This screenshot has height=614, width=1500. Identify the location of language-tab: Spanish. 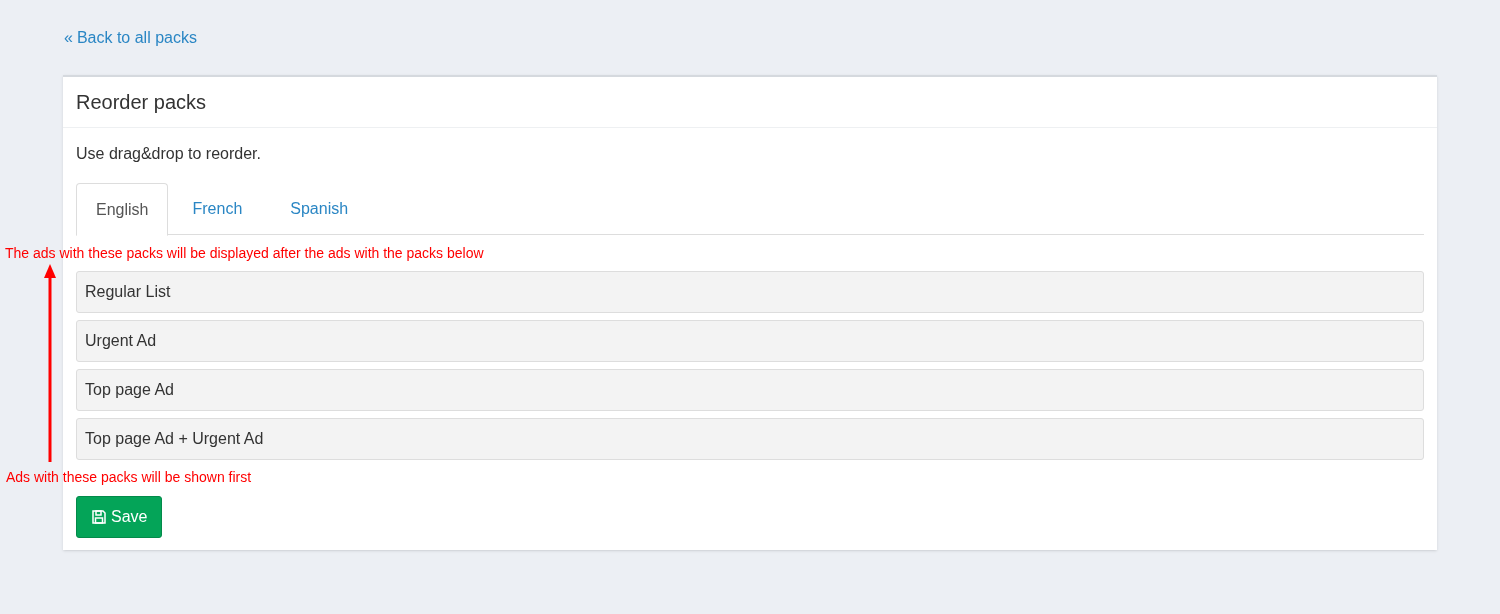
(319, 209).